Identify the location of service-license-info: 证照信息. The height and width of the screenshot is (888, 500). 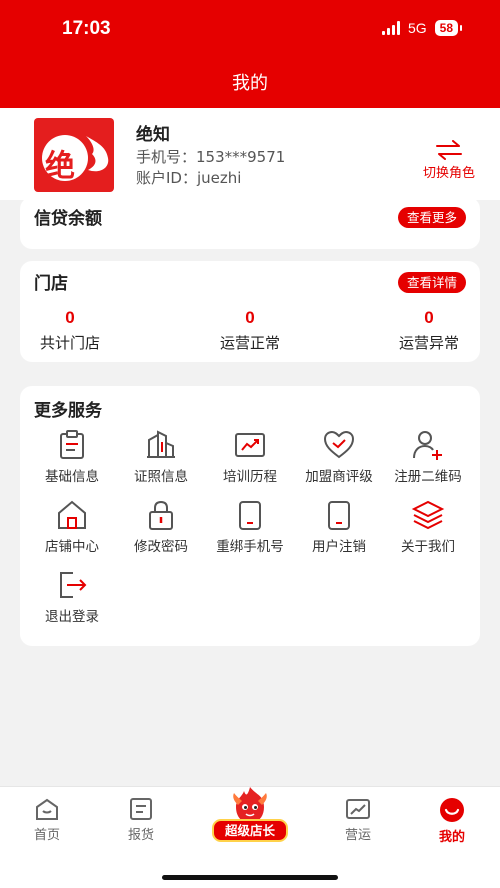
(161, 456).